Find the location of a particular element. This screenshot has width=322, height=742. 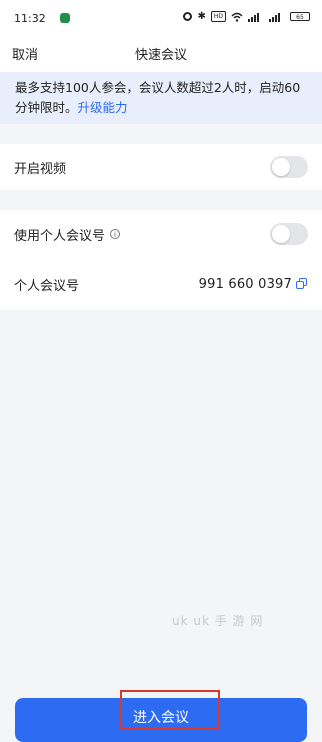

upgrade-link: 升级能力 is located at coordinates (103, 107).